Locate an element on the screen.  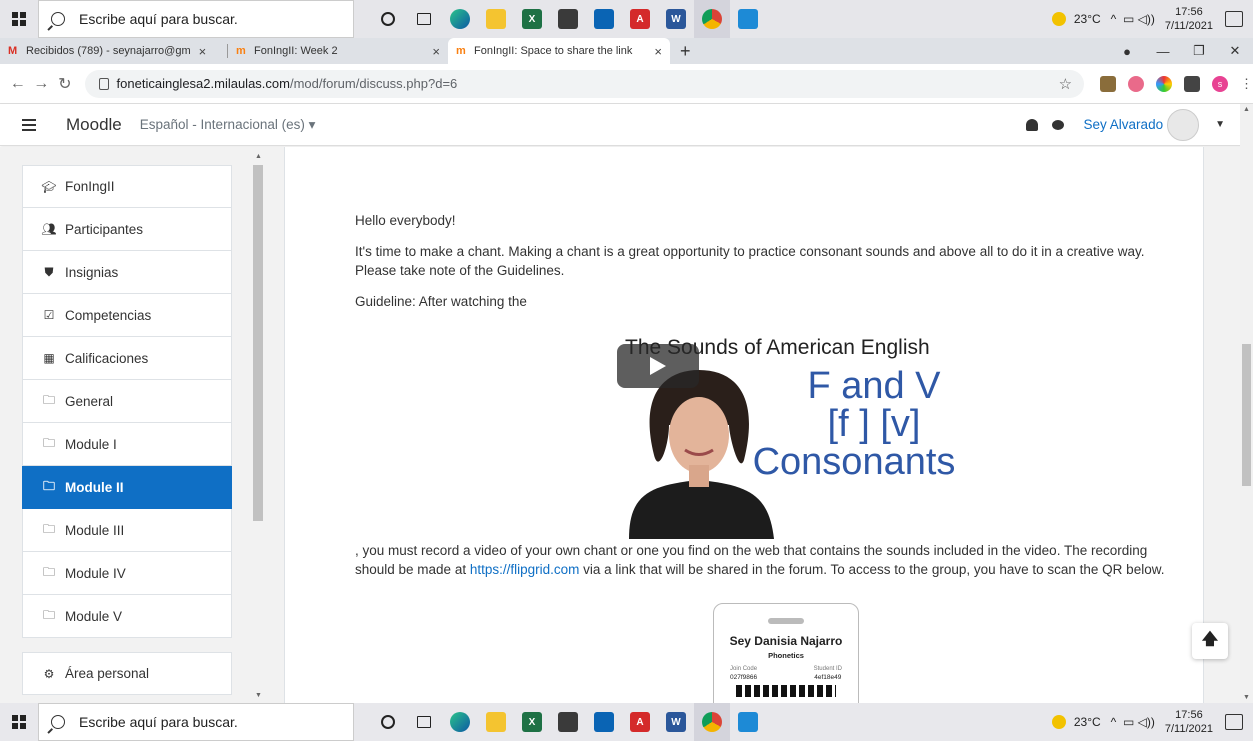
back-icon: ← is located at coordinates (18, 84).